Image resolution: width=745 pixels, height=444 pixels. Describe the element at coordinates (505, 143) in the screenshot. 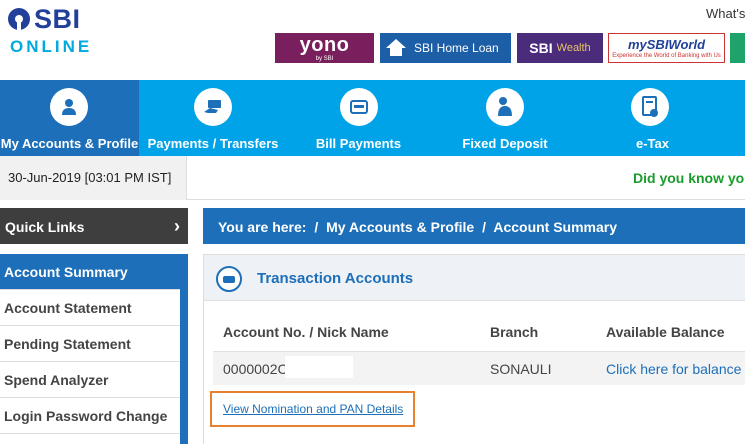

I see `nav-label: Fixed Deposit` at that location.